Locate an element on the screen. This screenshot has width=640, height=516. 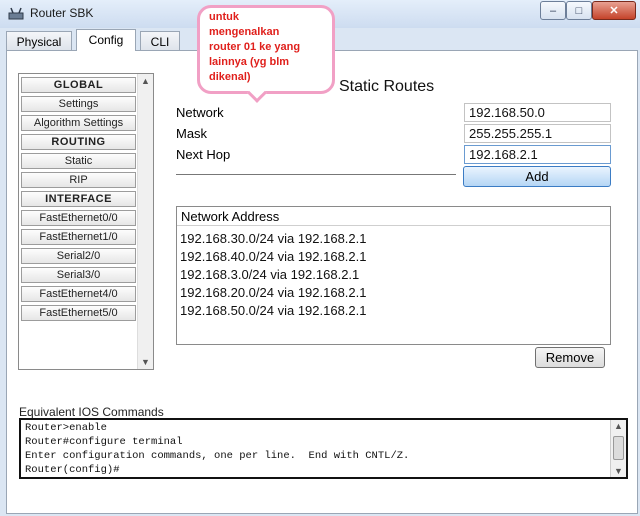
sidebar-item-fastethernet0-0: FastEthernet0/0 is located at coordinates (78, 218).